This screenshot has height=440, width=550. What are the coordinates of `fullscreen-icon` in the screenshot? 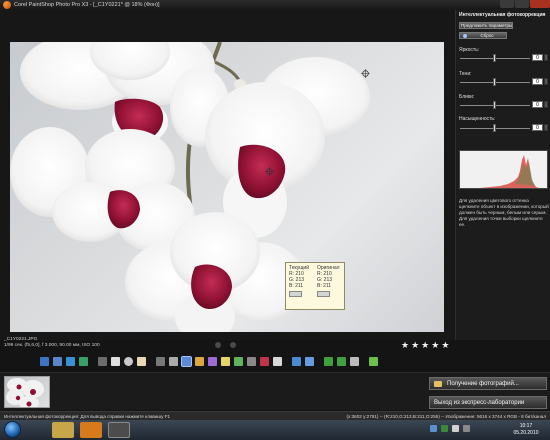 It's located at (115, 361).